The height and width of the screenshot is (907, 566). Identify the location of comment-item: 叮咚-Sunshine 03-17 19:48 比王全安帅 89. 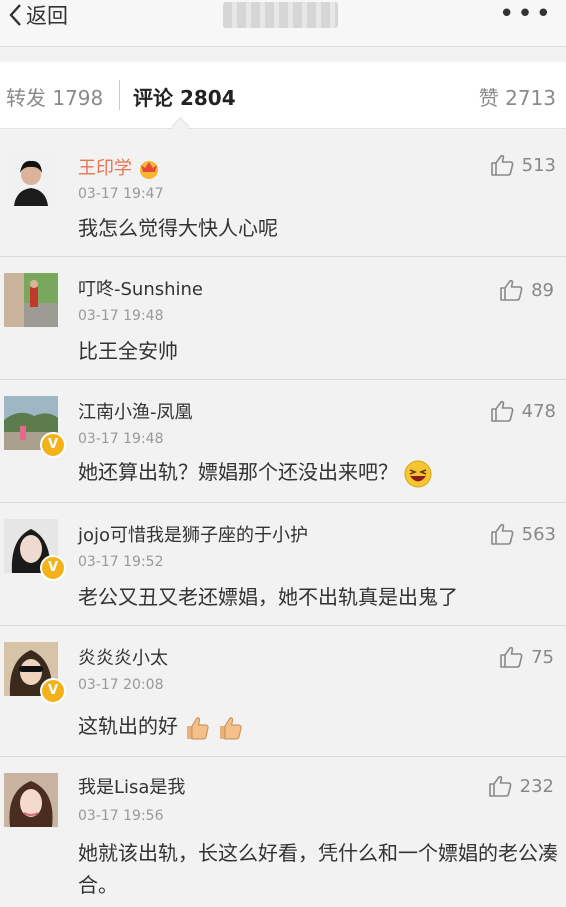
(283, 318).